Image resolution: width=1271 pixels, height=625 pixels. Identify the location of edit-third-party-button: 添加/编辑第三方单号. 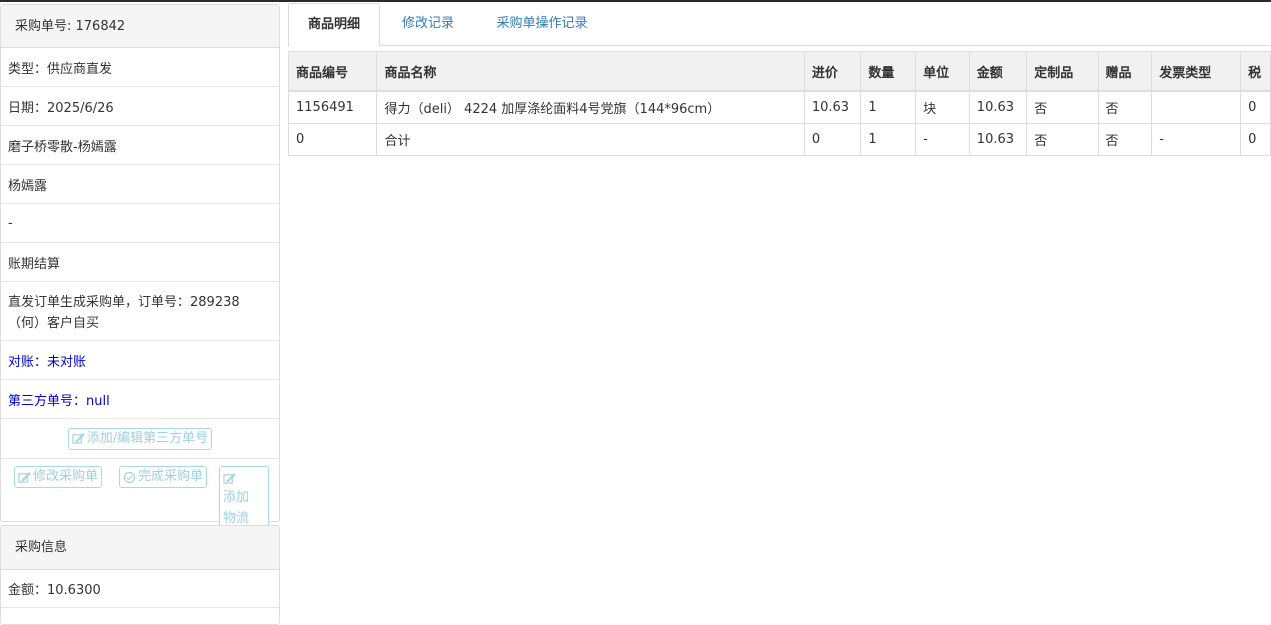
(140, 438).